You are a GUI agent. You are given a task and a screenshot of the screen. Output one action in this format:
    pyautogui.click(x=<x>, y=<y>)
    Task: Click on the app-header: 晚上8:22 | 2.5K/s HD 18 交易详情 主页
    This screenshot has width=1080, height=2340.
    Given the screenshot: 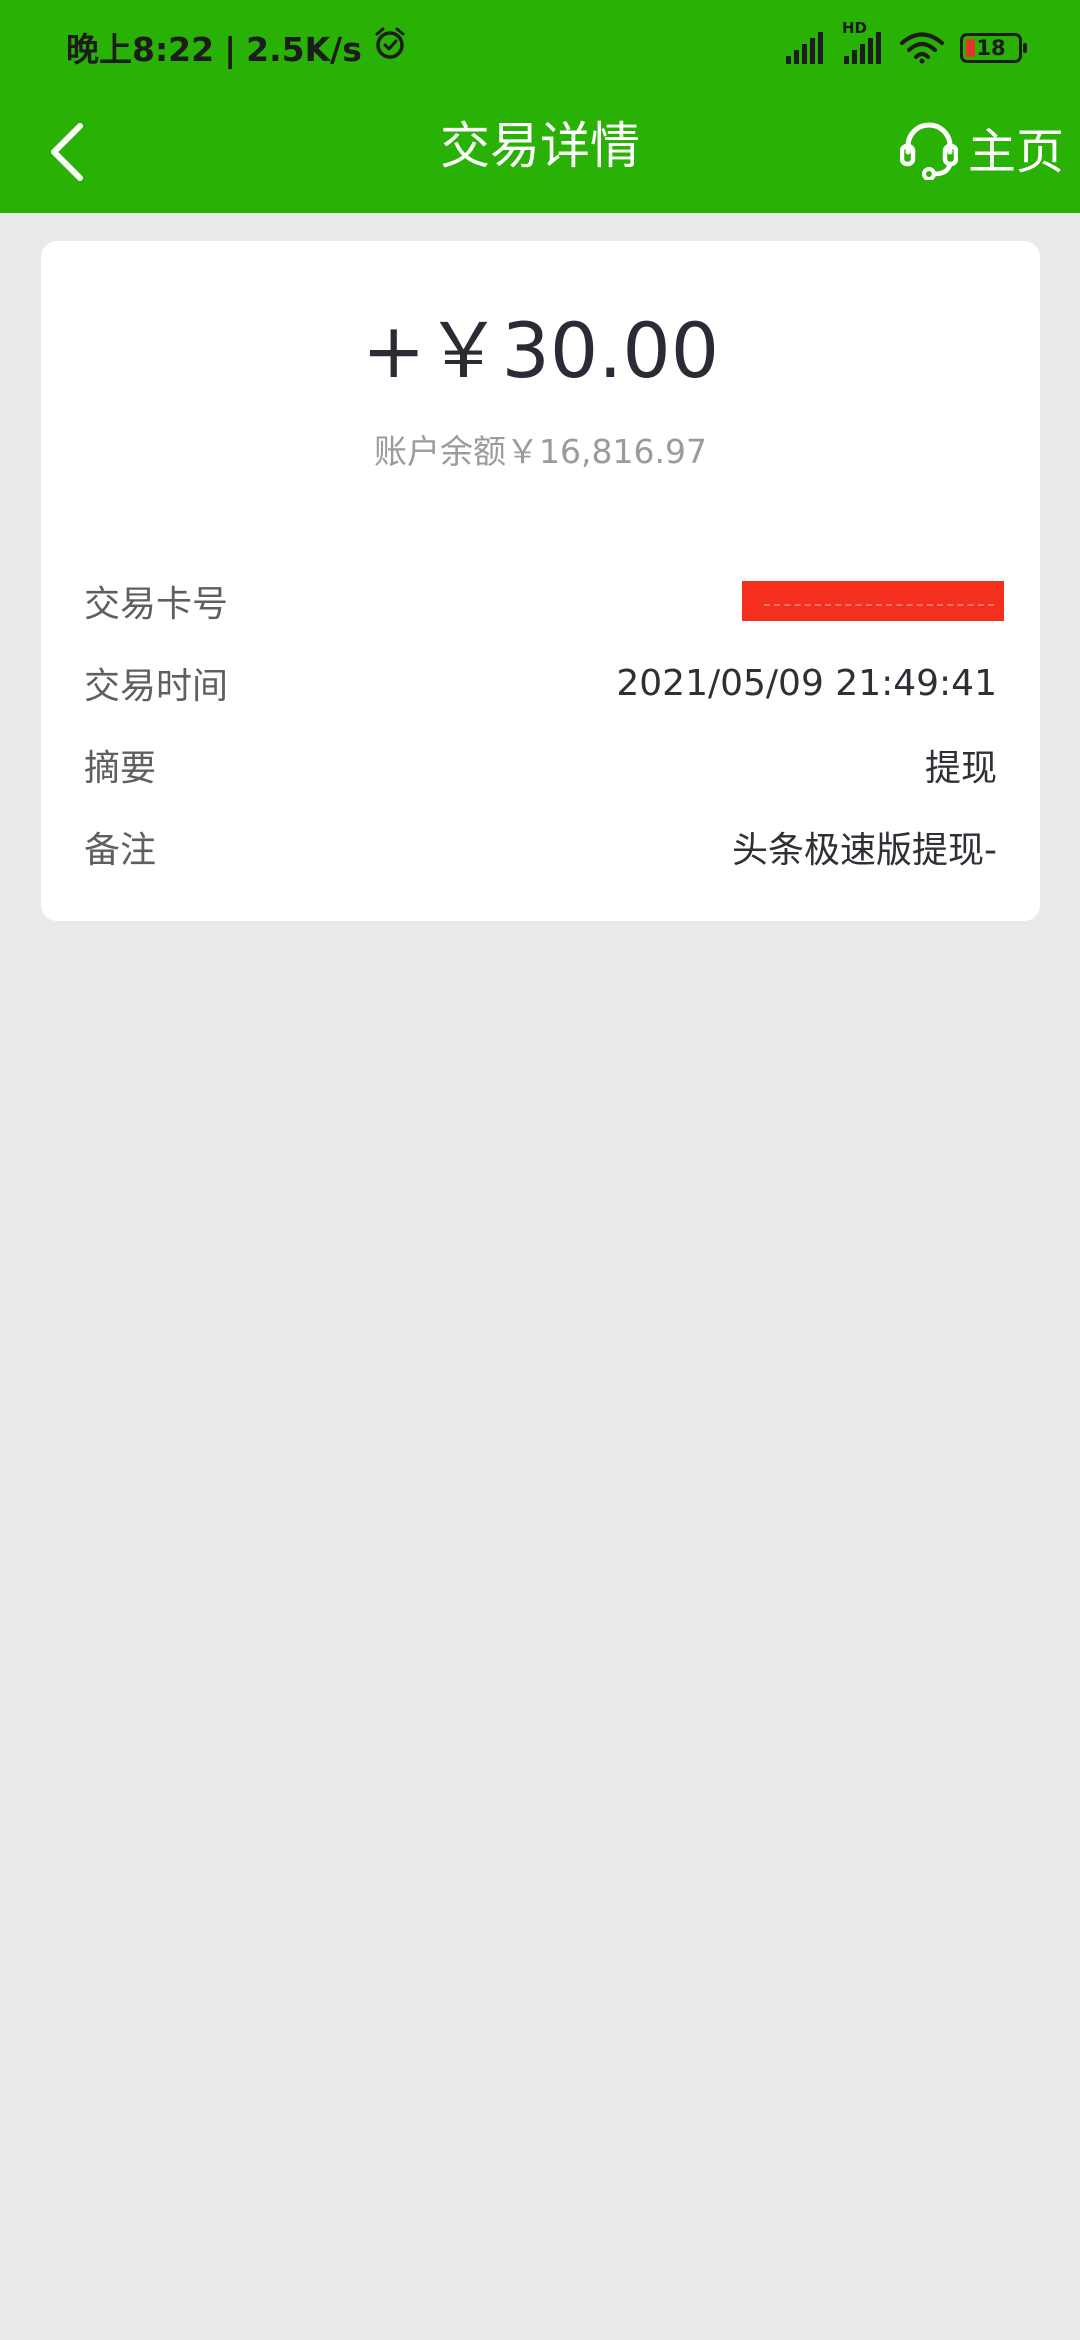 What is the action you would take?
    pyautogui.click(x=540, y=106)
    